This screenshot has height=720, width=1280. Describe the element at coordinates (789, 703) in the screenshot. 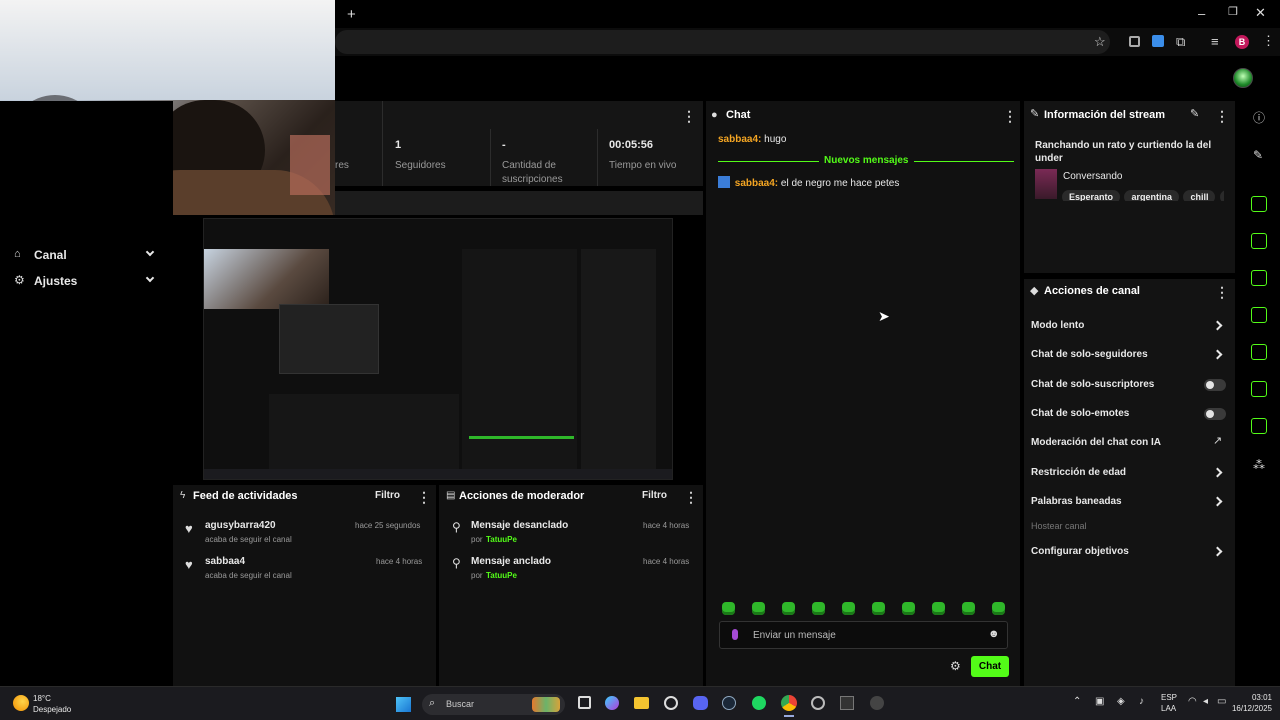

I see `chrome-icon` at that location.